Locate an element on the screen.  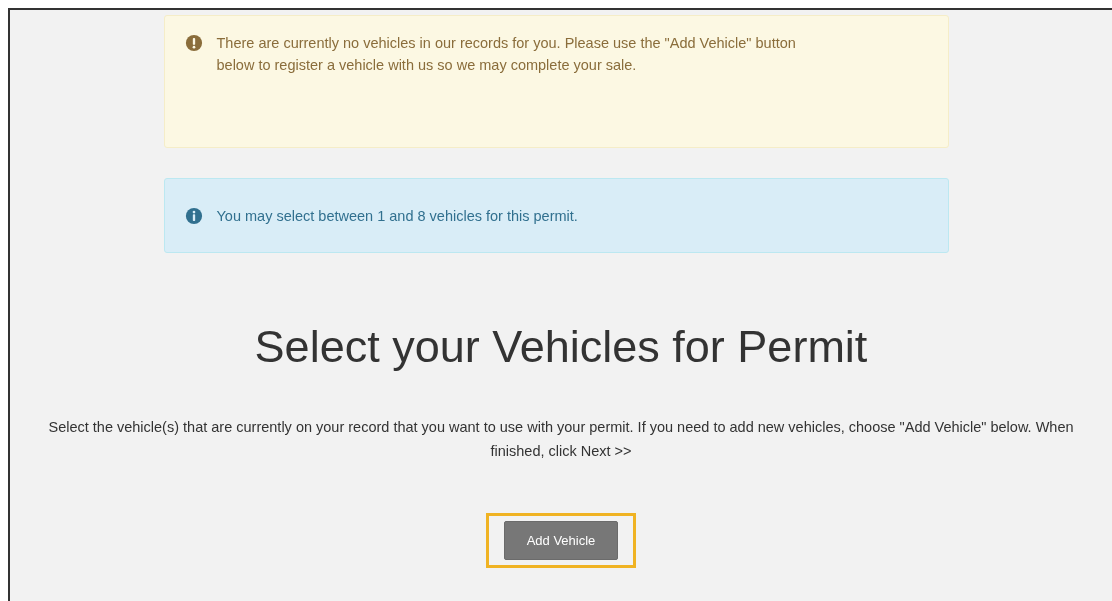
alert-text: There are currently no vehicles in our records for you. Please use the "Add Vehicle" button below to register a vehicle with us so we may complete your sale. is located at coordinates (506, 54).